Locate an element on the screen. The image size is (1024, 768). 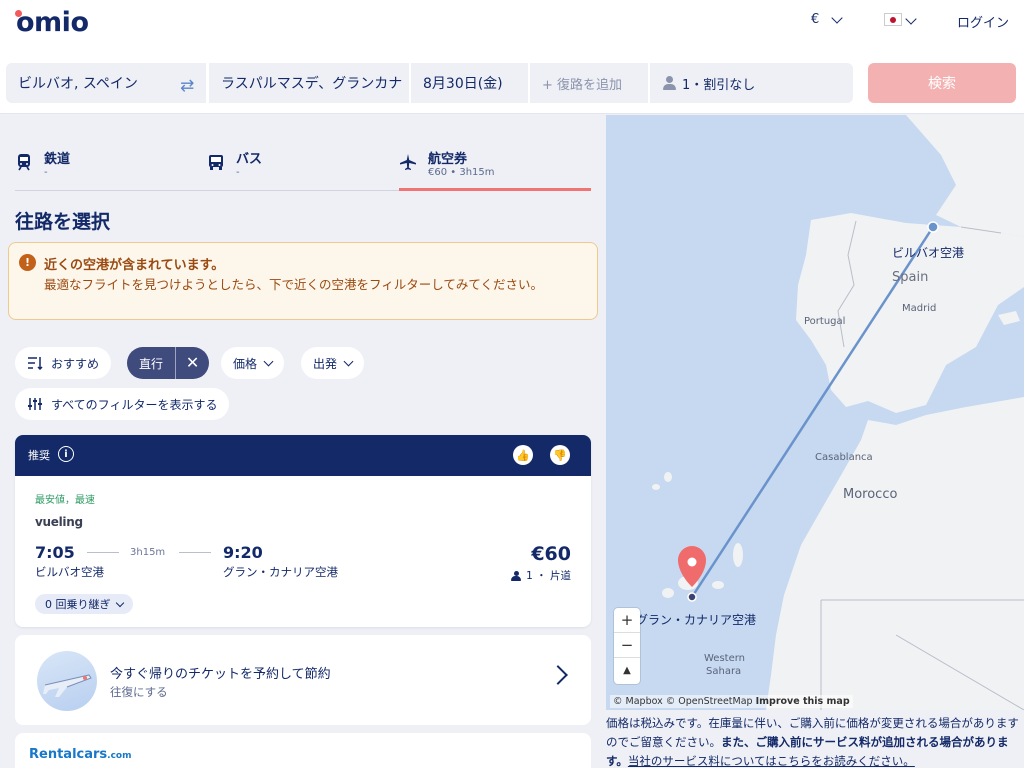
all-filters-button: すべてのフィルターを表示する is located at coordinates (122, 404).